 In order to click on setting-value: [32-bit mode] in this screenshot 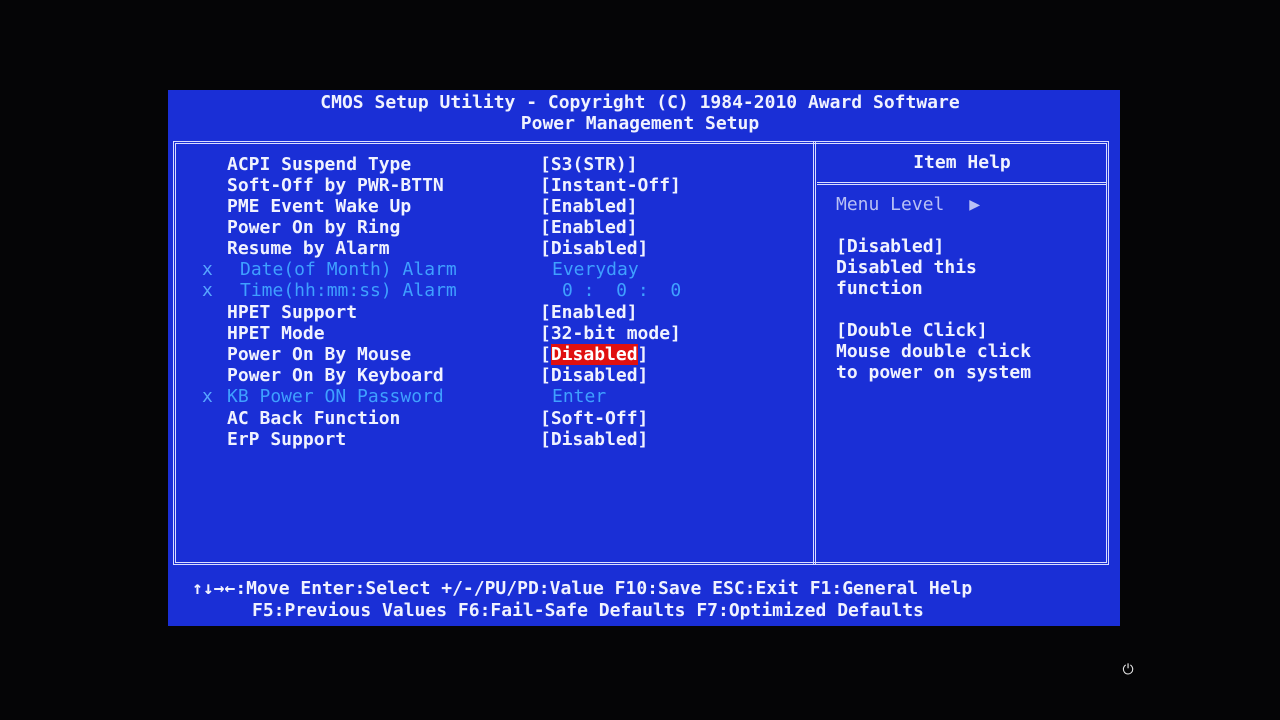, I will do `click(610, 333)`.